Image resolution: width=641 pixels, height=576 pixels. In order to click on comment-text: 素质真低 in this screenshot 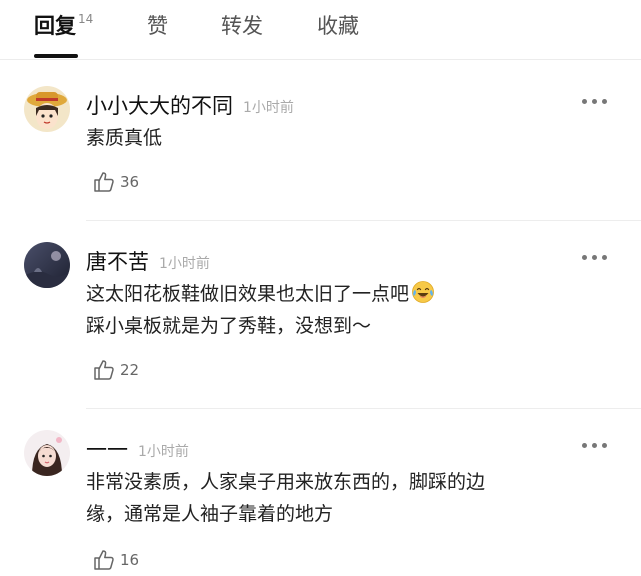, I will do `click(346, 138)`.